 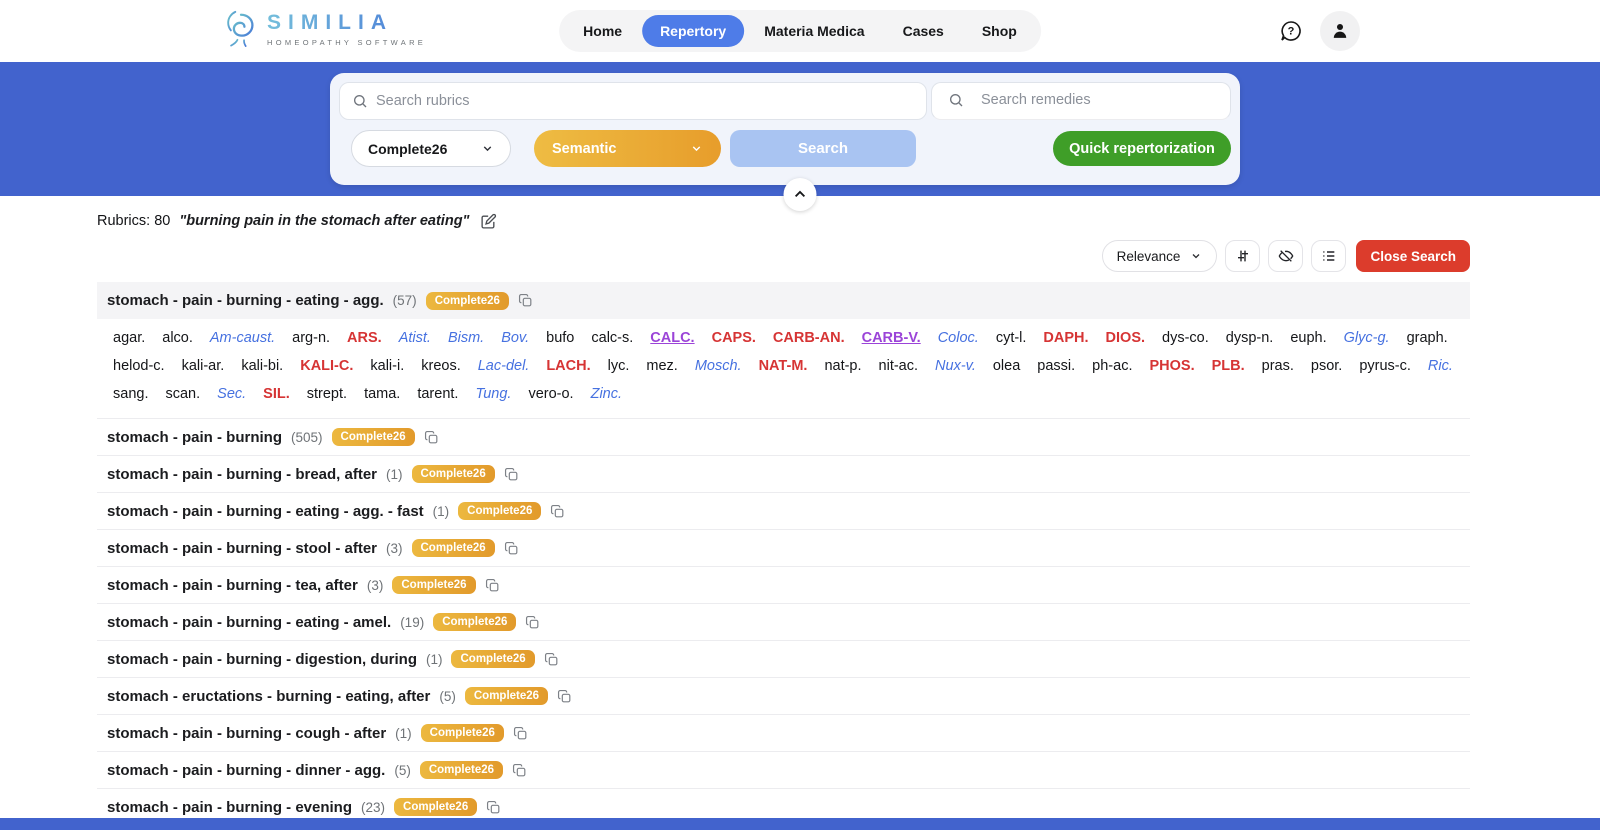 What do you see at coordinates (923, 31) in the screenshot?
I see `nav-item-cases: Cases` at bounding box center [923, 31].